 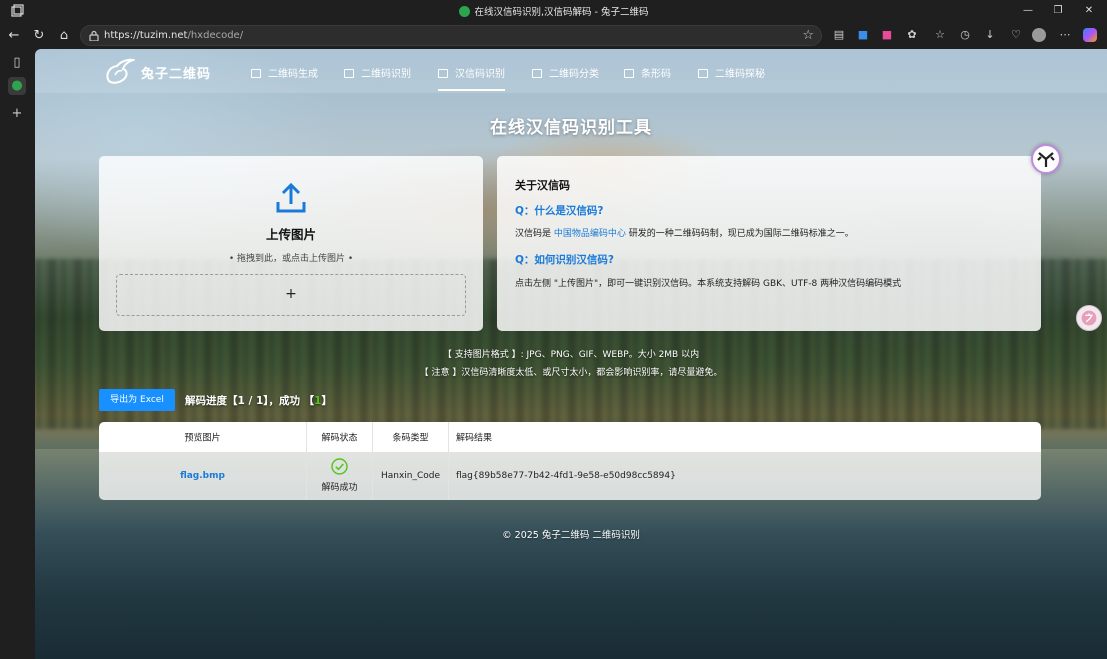 What do you see at coordinates (250, 401) in the screenshot?
I see `progress-text: 解码进度【1 / 1】，成功 【` at bounding box center [250, 401].